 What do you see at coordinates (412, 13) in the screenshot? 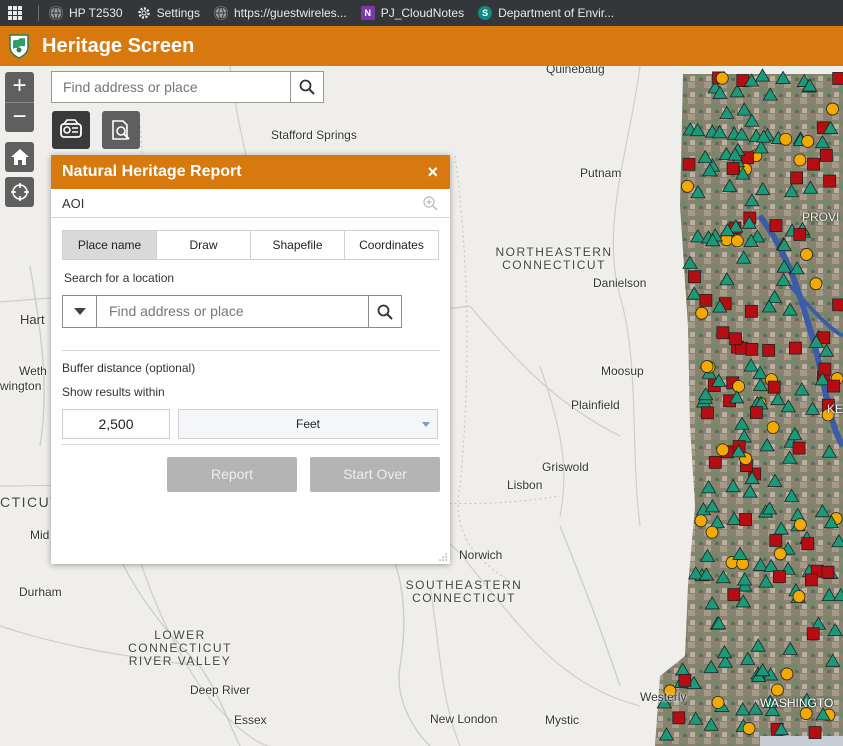
I see `bookmark-cloudnotes: N PJ_CloudNotes` at bounding box center [412, 13].